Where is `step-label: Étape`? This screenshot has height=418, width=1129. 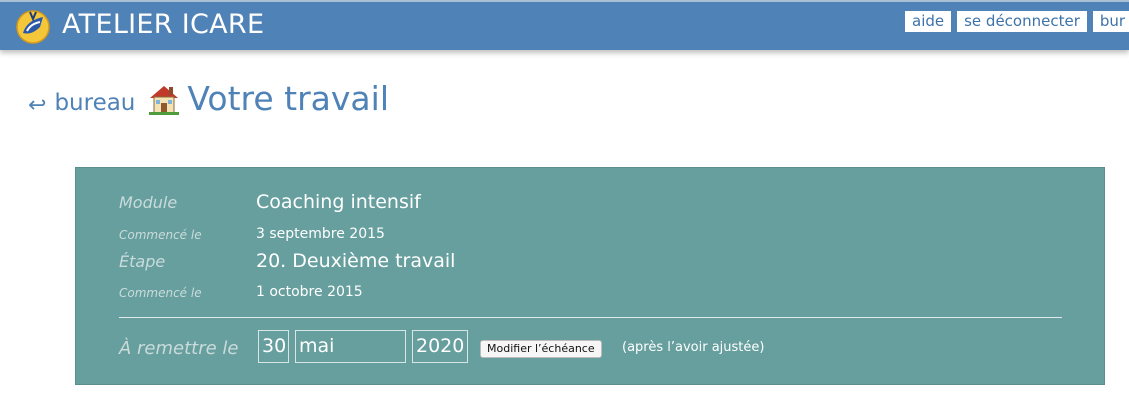 step-label: Étape is located at coordinates (142, 261).